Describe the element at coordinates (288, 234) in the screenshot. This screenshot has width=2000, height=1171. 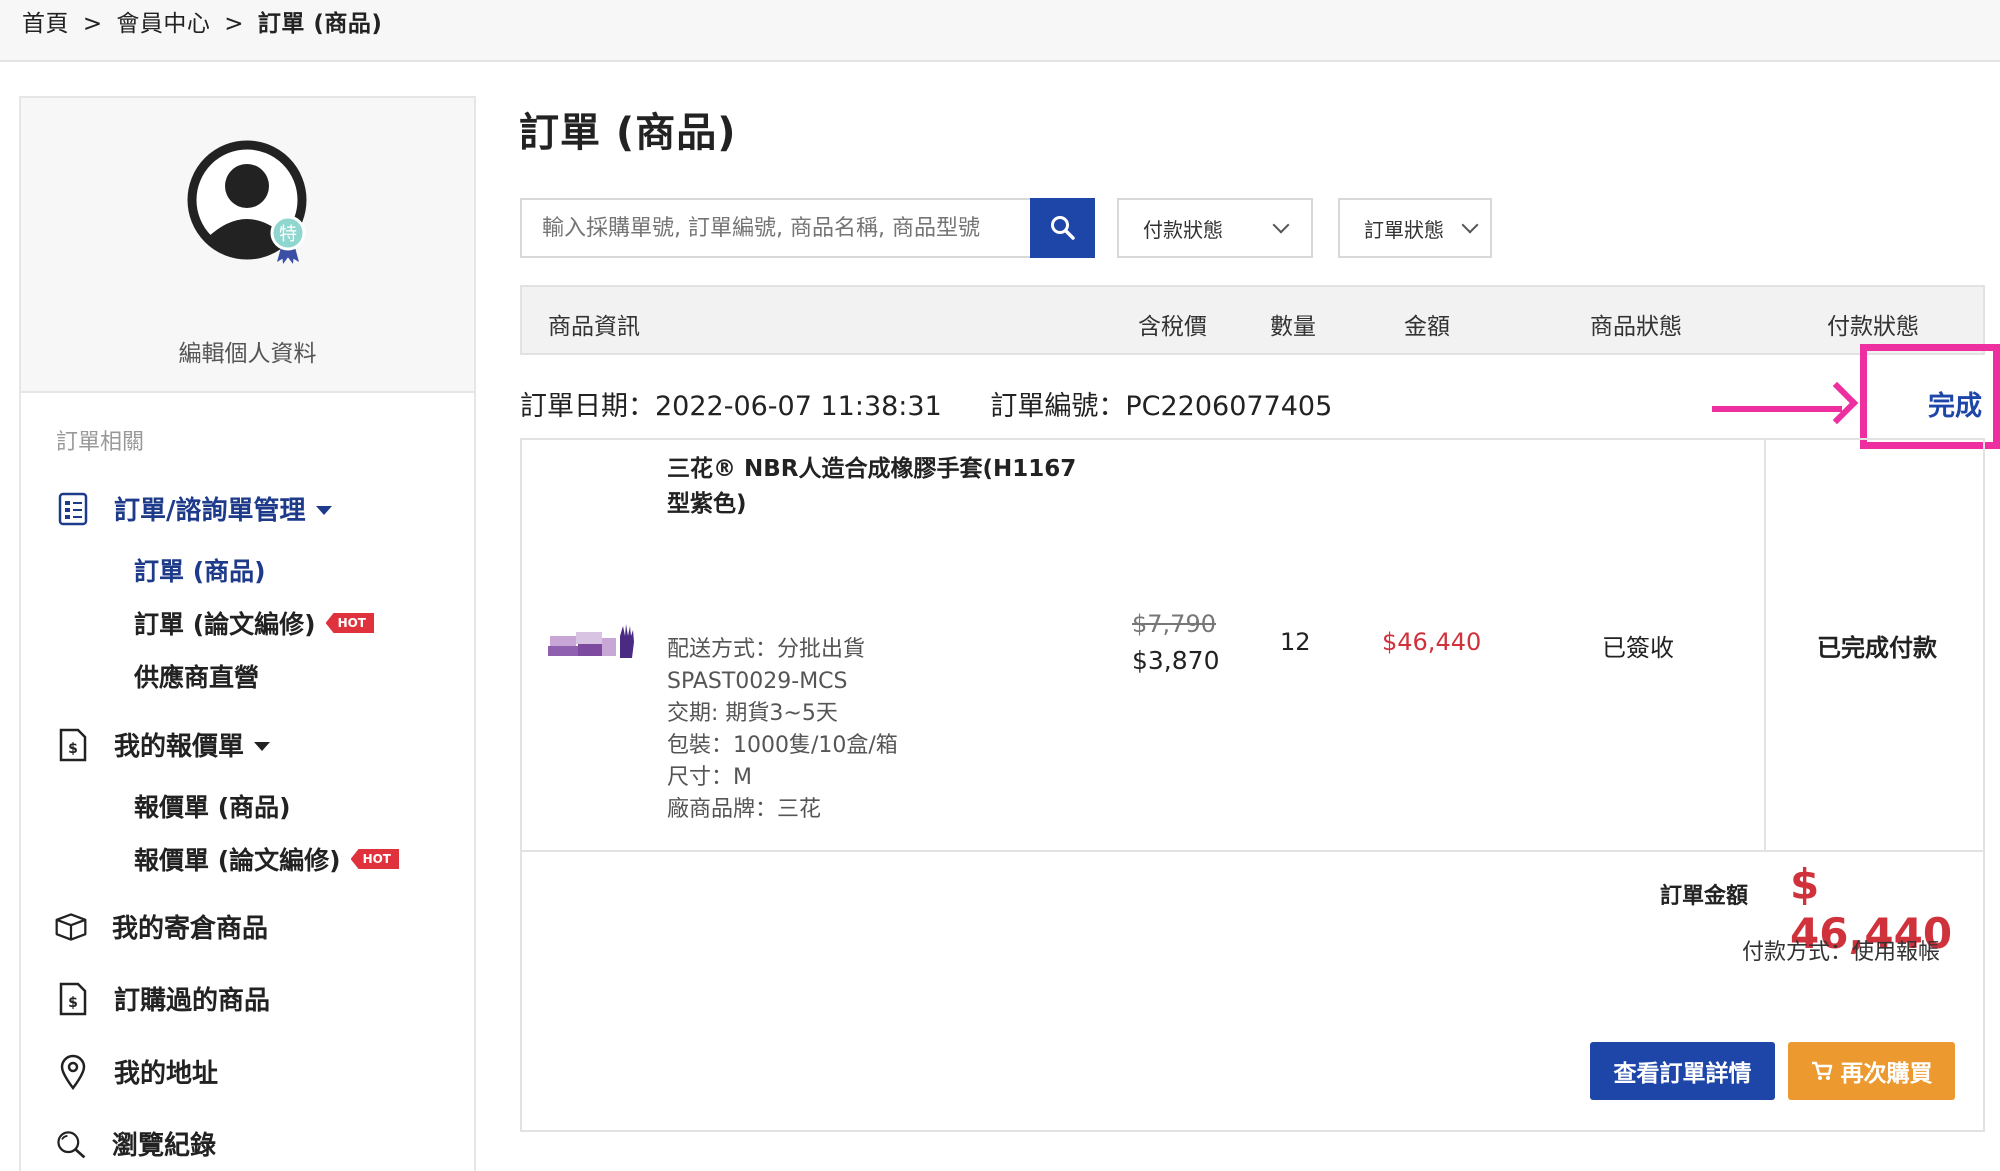
I see `badge-char: 特` at that location.